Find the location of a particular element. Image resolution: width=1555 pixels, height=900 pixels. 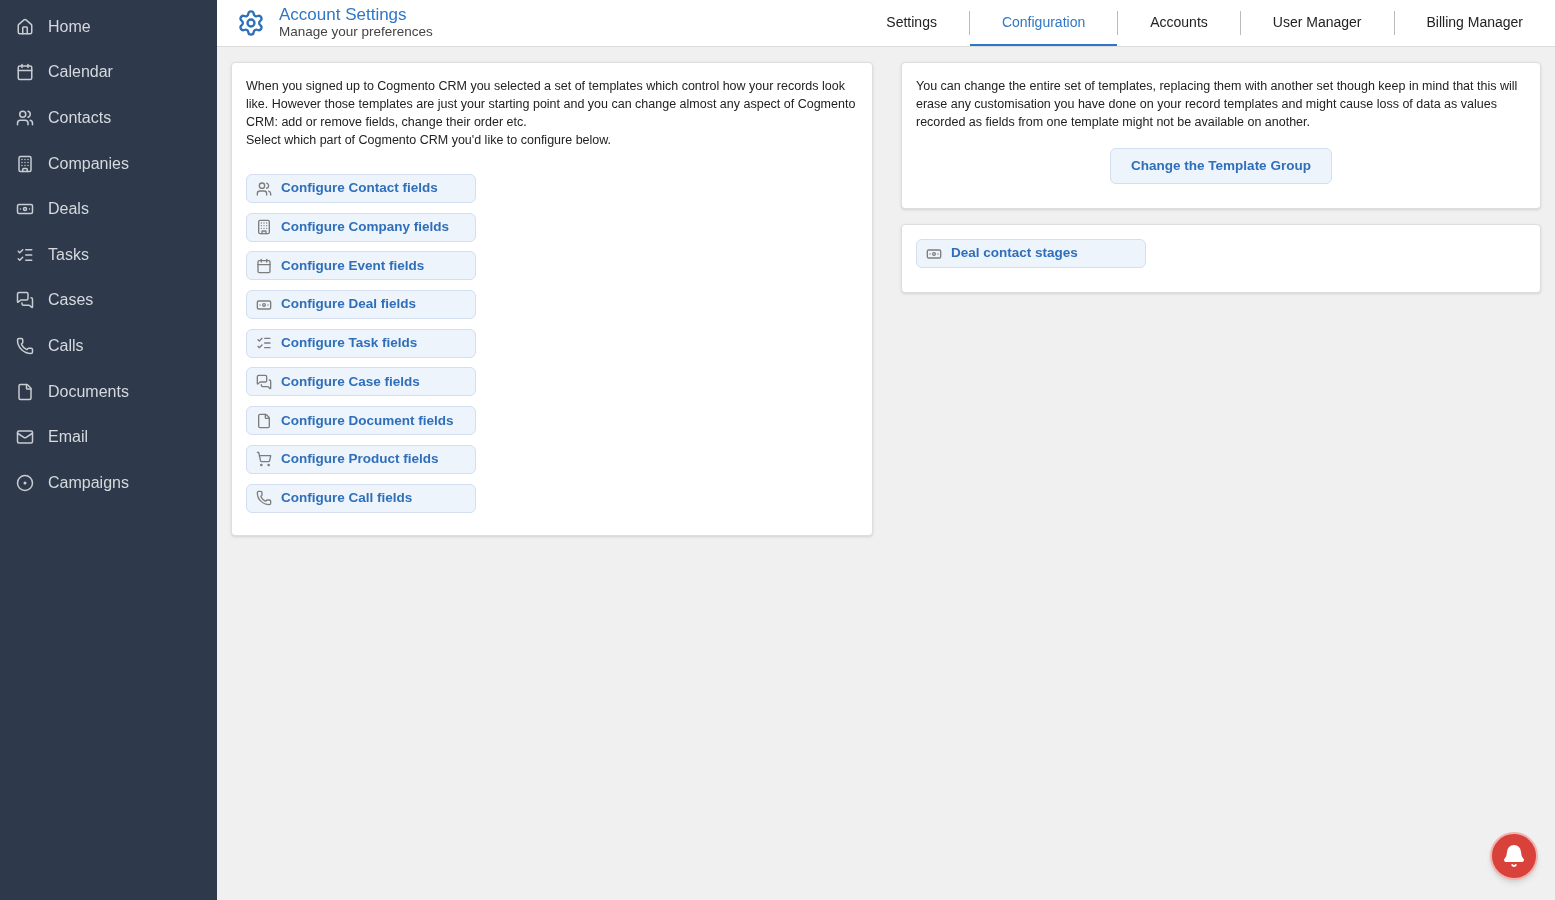

page-subtitle: Manage your preferences is located at coordinates (356, 31).